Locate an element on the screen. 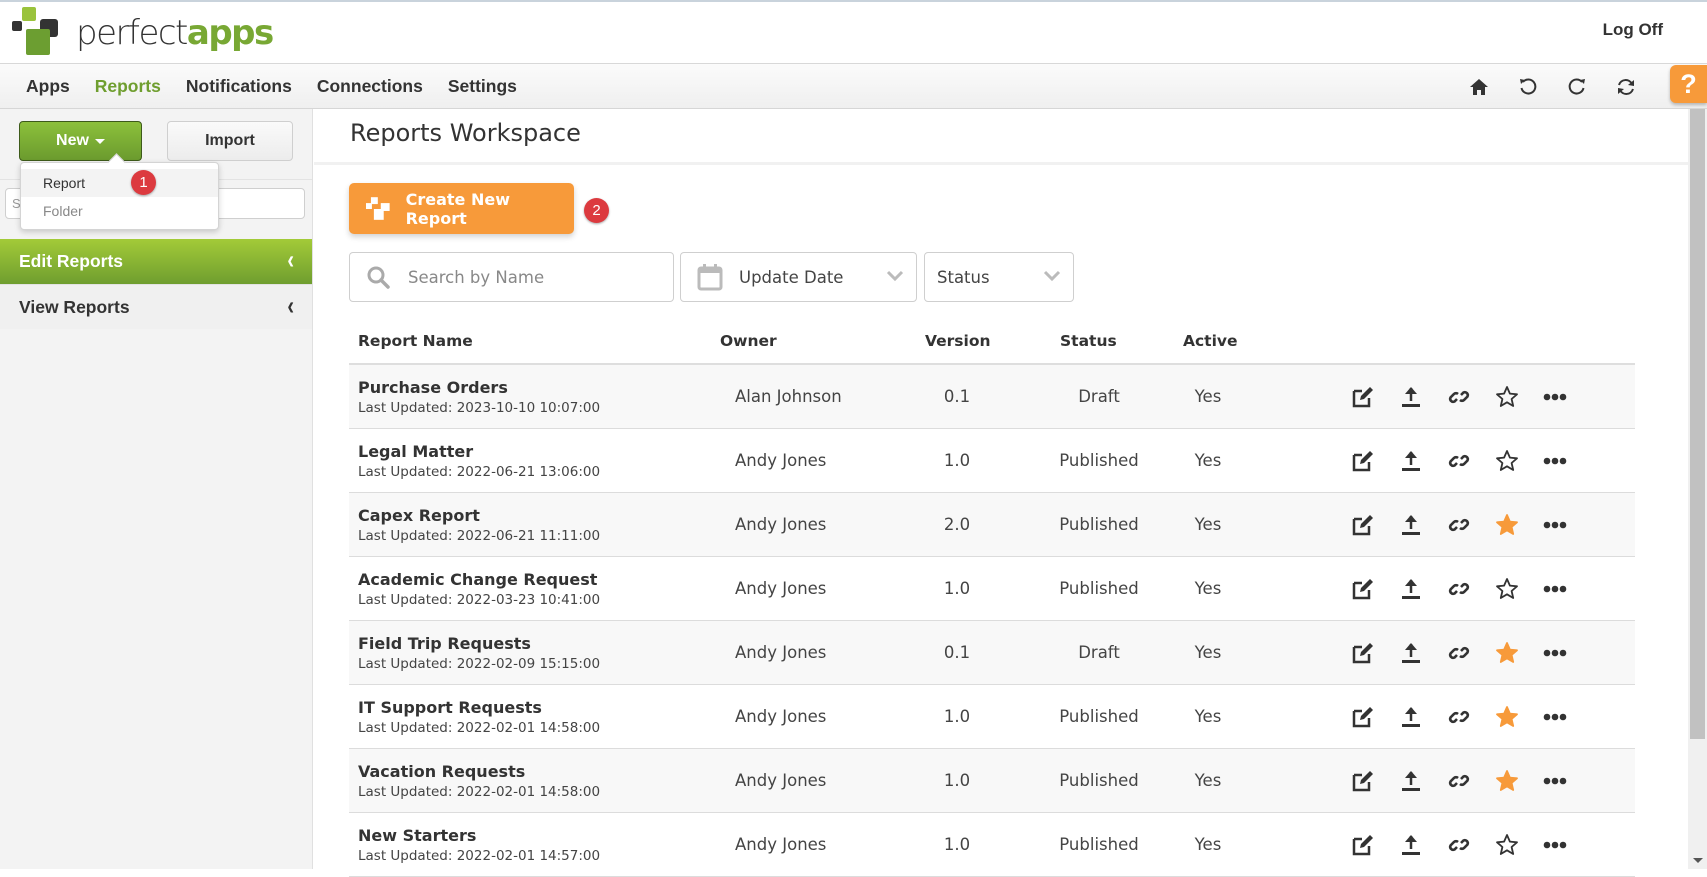 This screenshot has height=877, width=1707. nav-connections: Connections is located at coordinates (370, 86).